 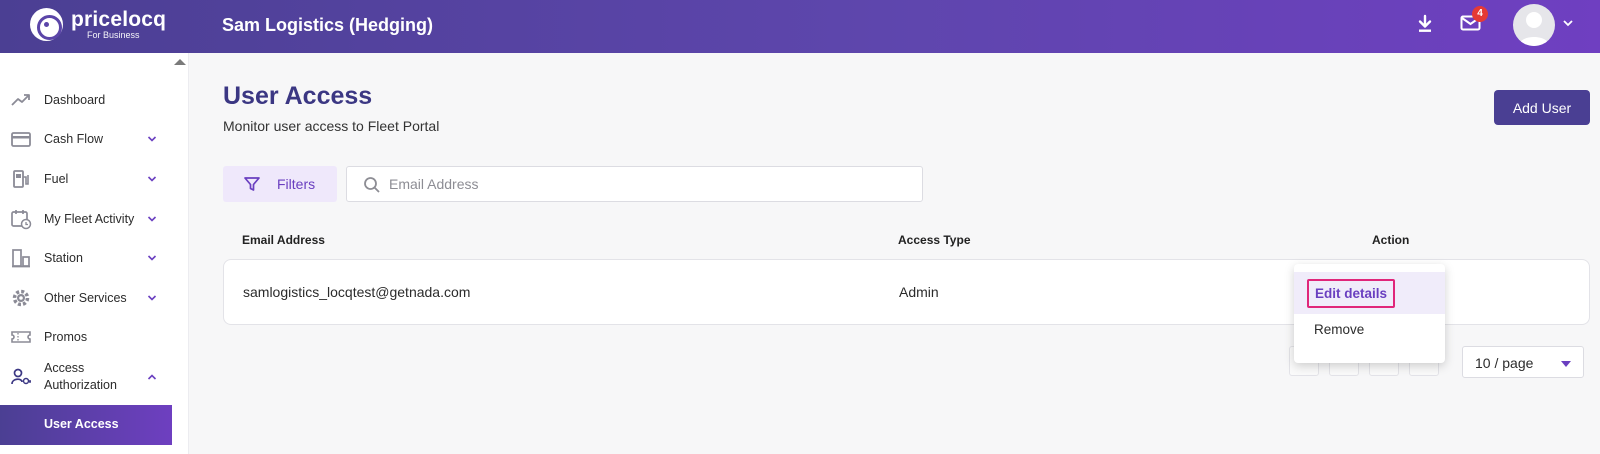 I want to click on sidebar-subitem-label: User Access, so click(x=81, y=424).